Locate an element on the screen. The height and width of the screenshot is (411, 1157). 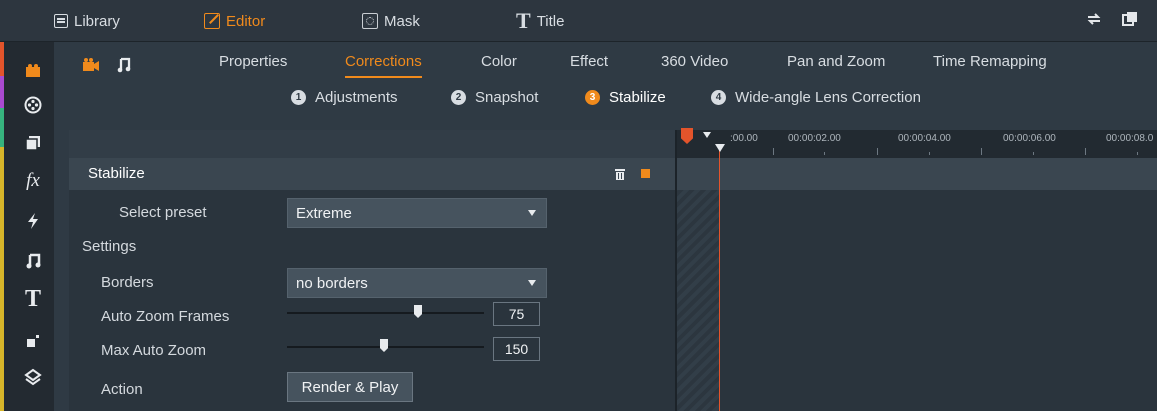
subtab-snapshot: 2 Snapshot is located at coordinates (494, 97).